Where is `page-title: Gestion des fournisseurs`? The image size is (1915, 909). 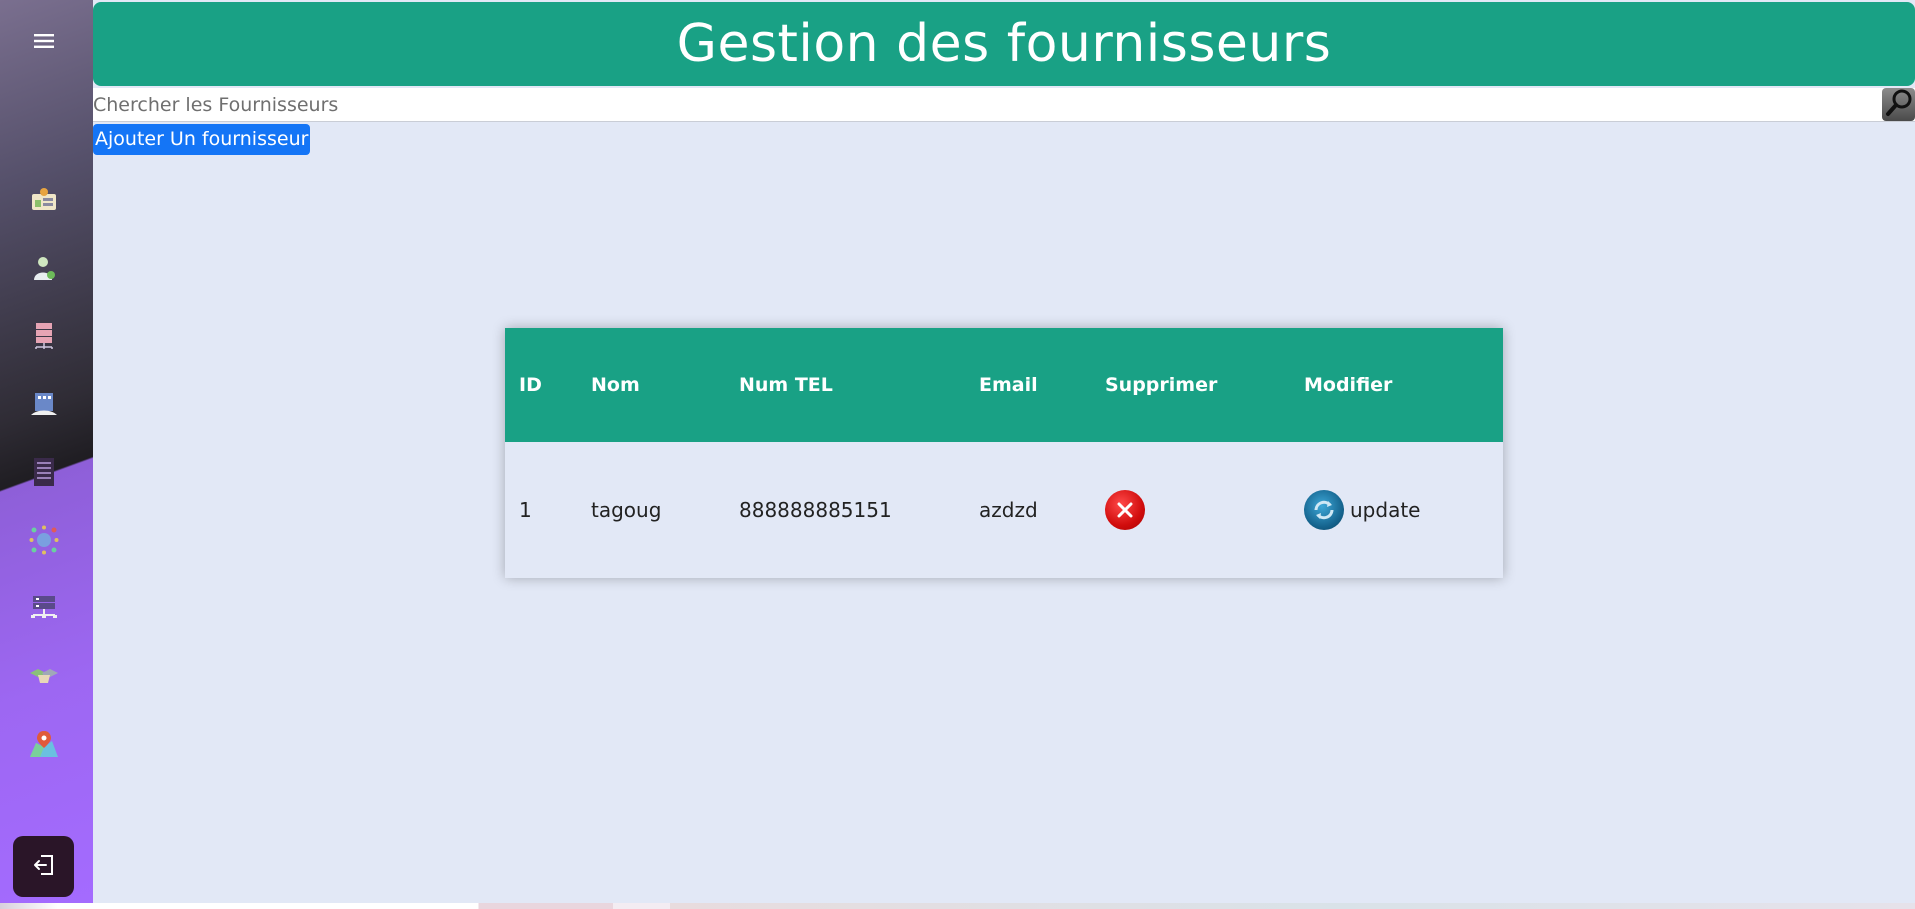 page-title: Gestion des fournisseurs is located at coordinates (1004, 44).